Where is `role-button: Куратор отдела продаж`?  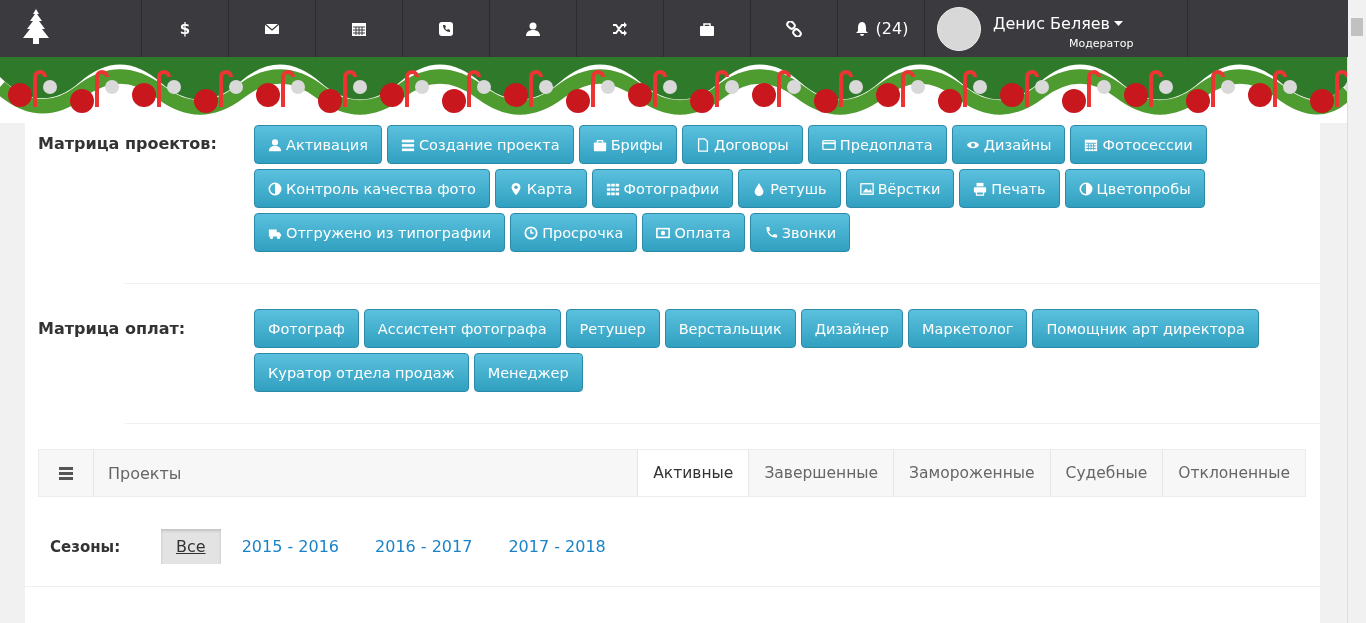
role-button: Куратор отдела продаж is located at coordinates (361, 372).